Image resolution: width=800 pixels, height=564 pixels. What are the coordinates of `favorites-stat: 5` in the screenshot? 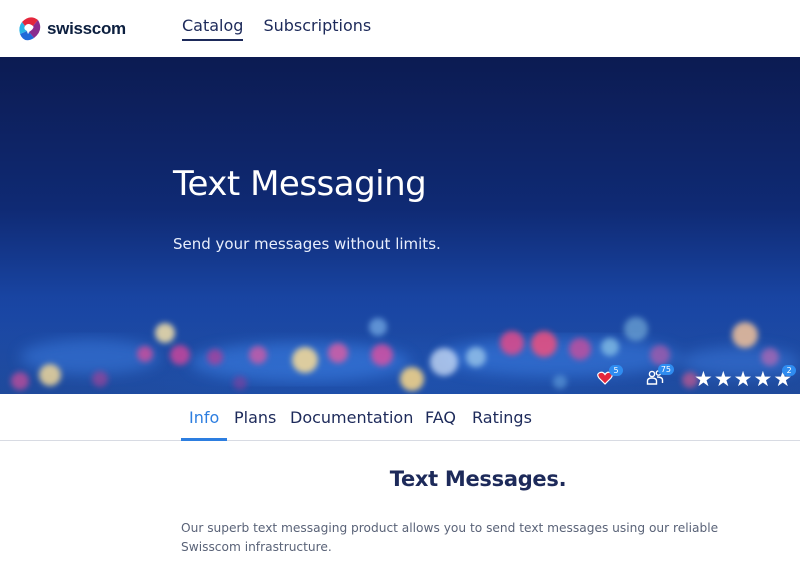 It's located at (610, 377).